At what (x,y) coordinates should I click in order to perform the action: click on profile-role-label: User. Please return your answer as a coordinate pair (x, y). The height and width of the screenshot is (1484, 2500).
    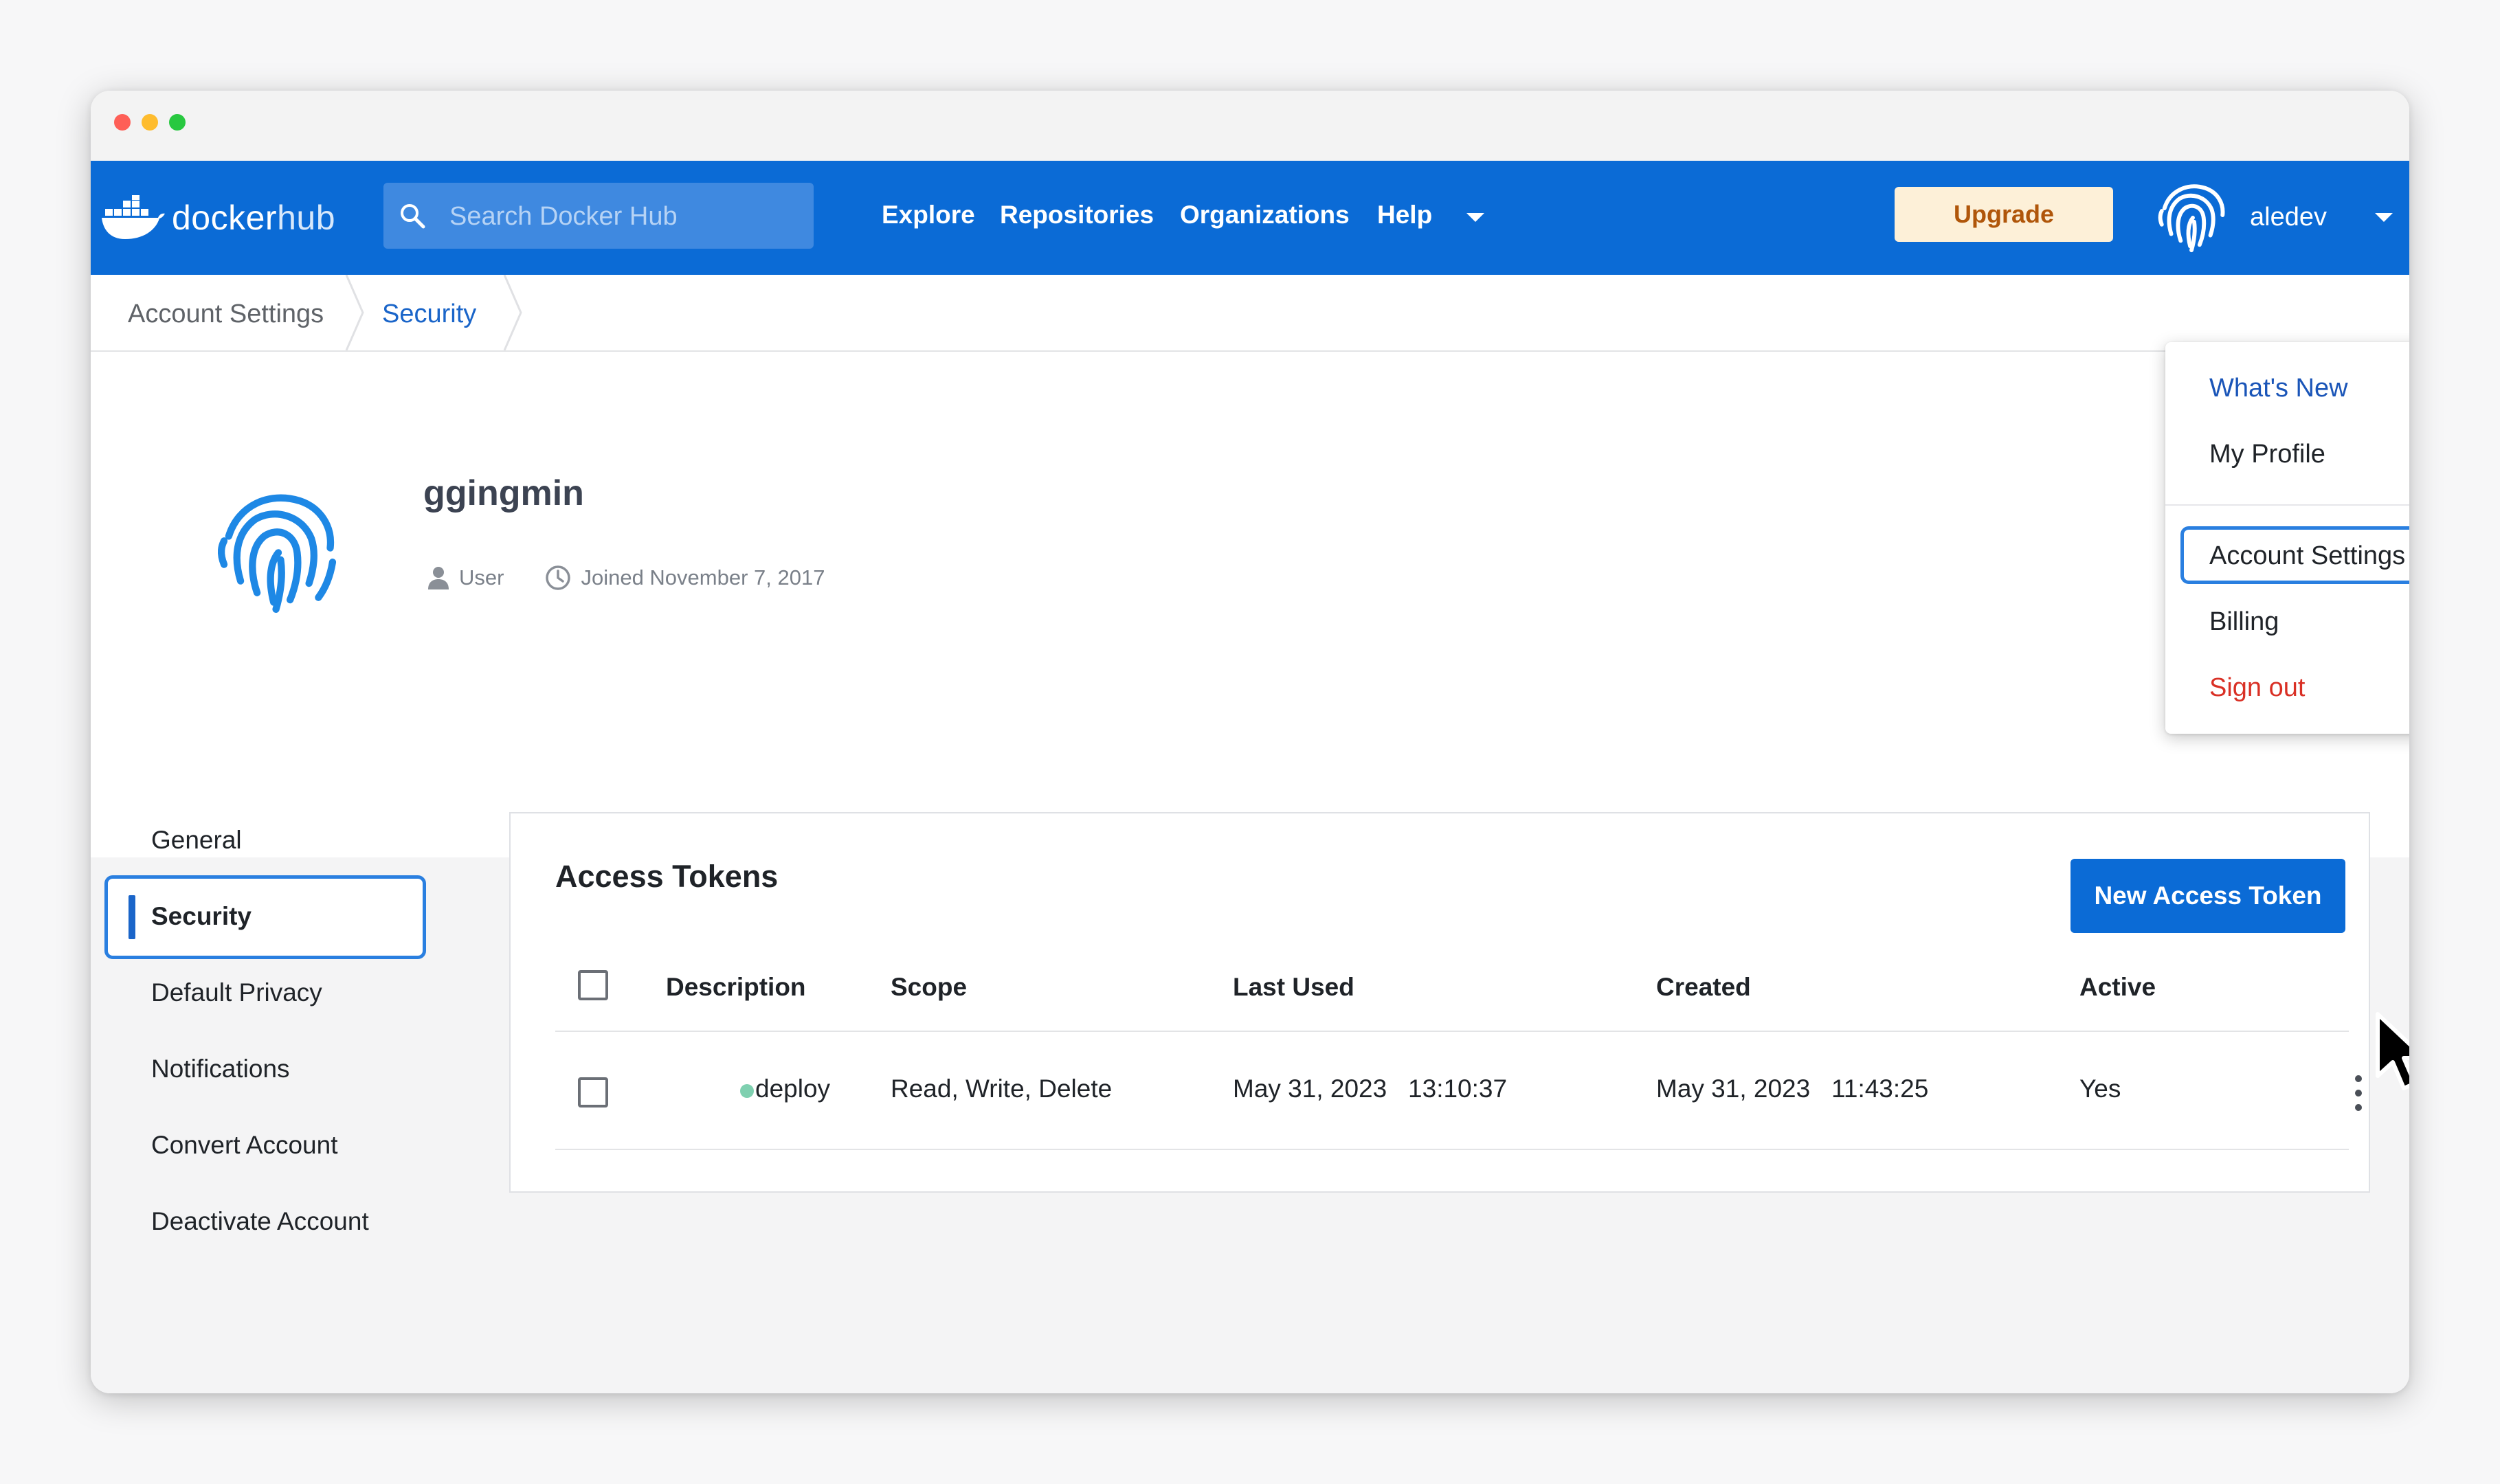
    Looking at the image, I should click on (482, 577).